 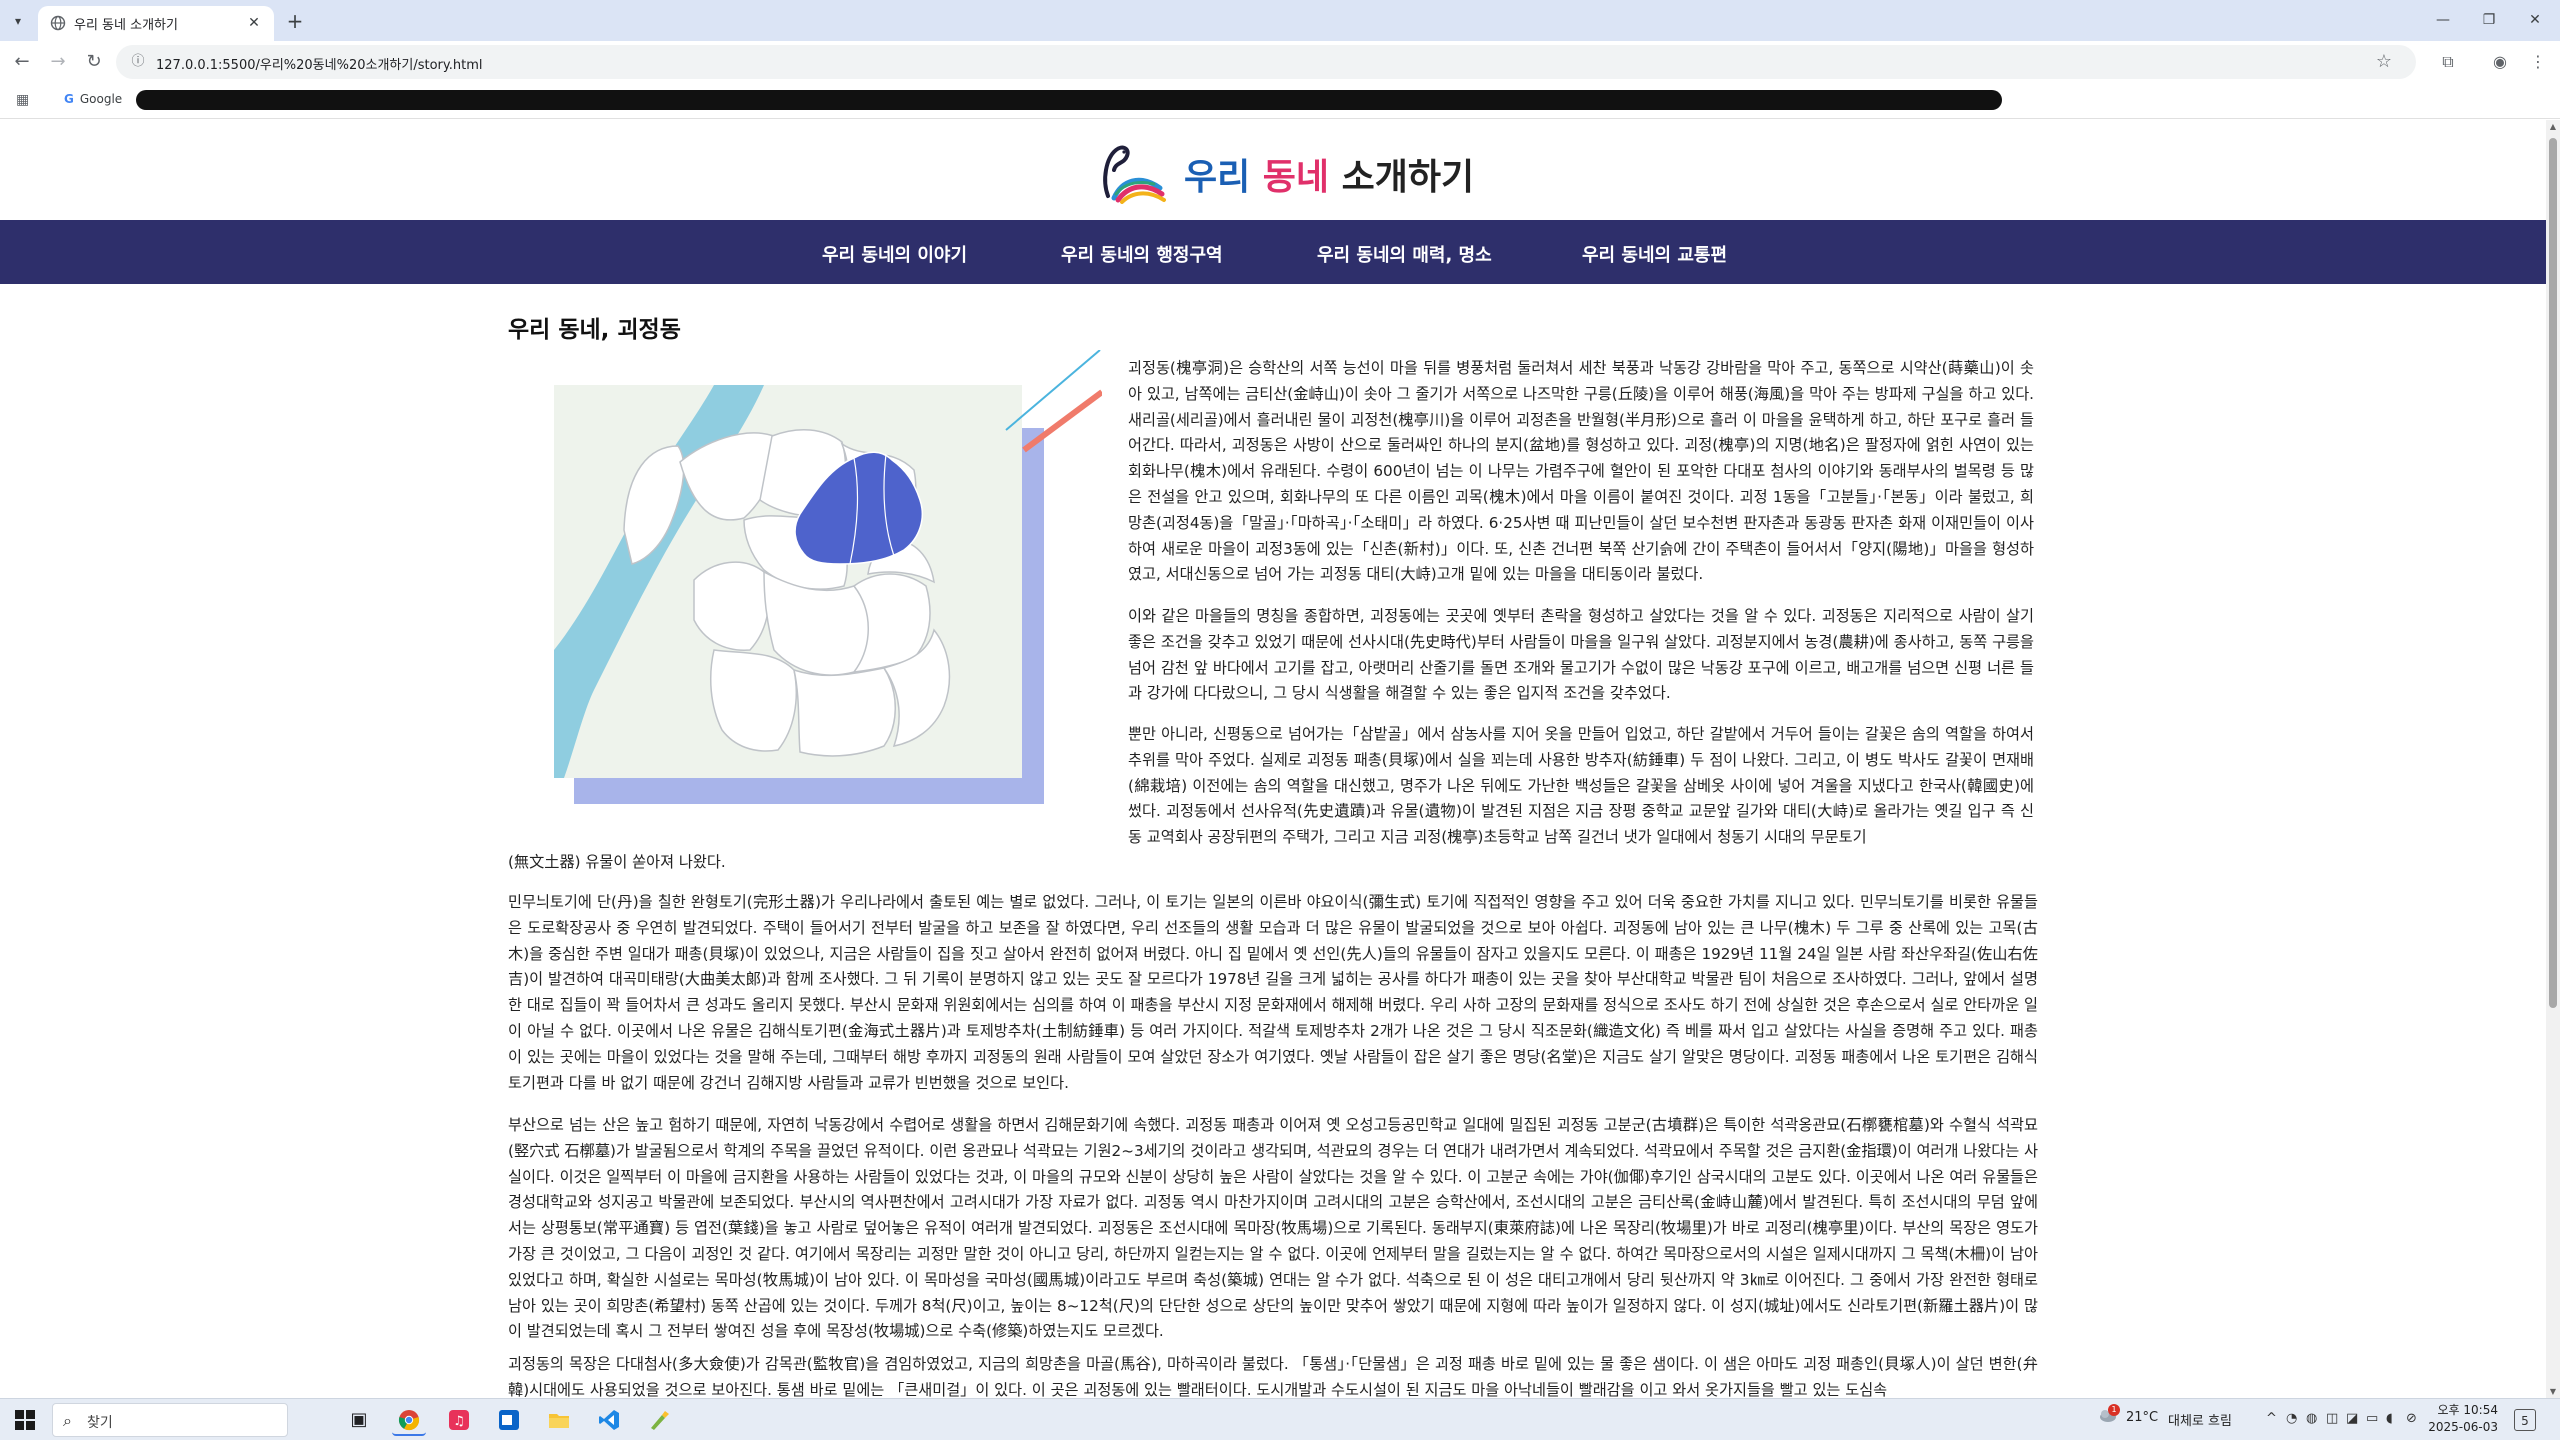 I want to click on tab-search-icon: ▾, so click(x=18, y=21).